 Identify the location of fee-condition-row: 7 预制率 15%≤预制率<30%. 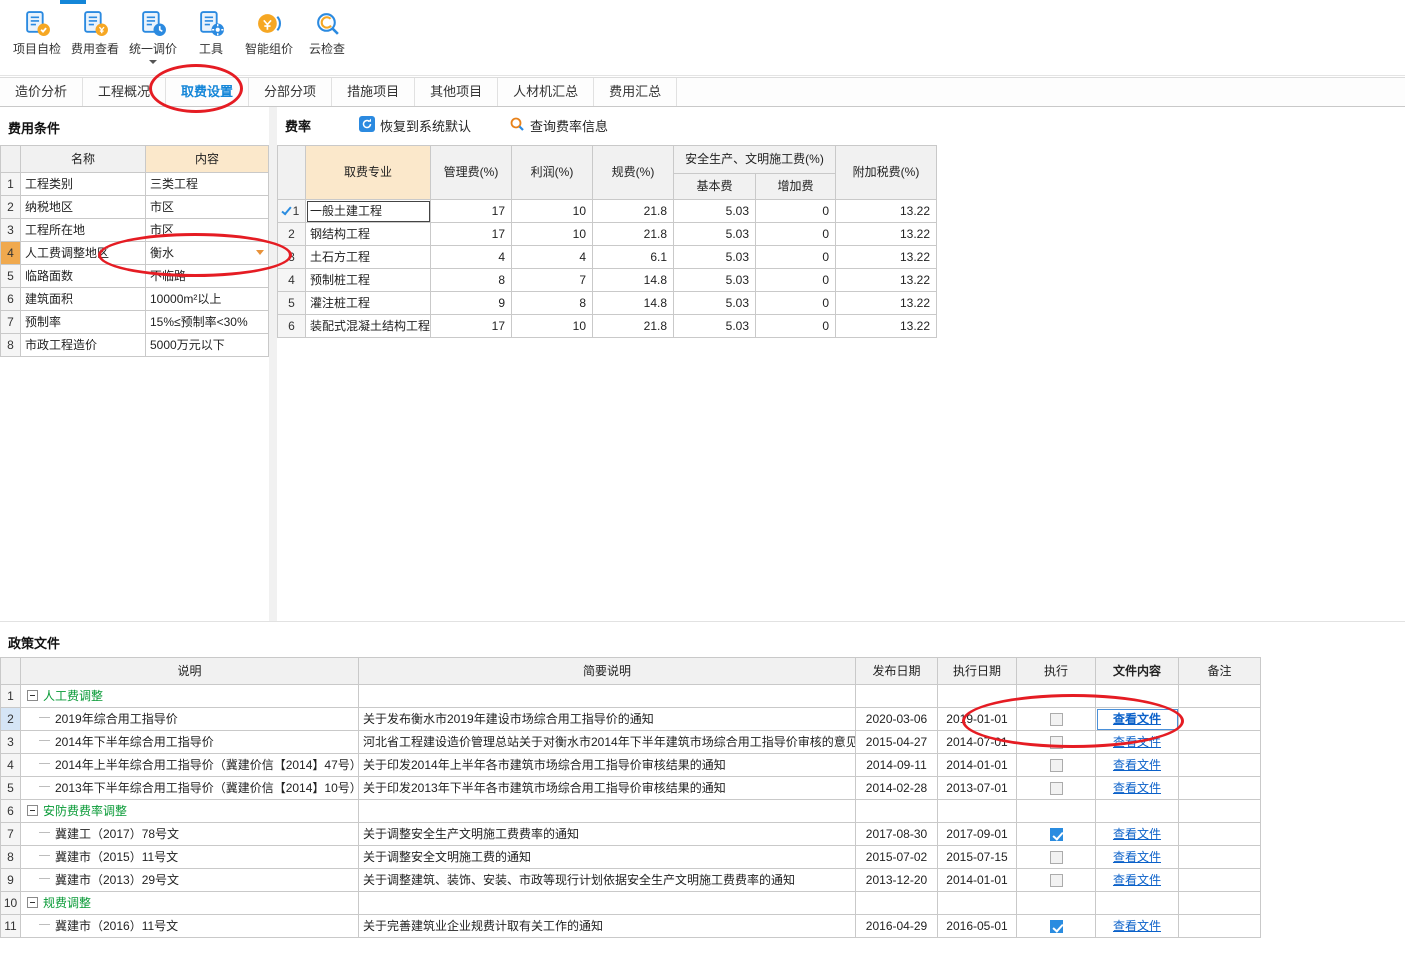
(134, 322).